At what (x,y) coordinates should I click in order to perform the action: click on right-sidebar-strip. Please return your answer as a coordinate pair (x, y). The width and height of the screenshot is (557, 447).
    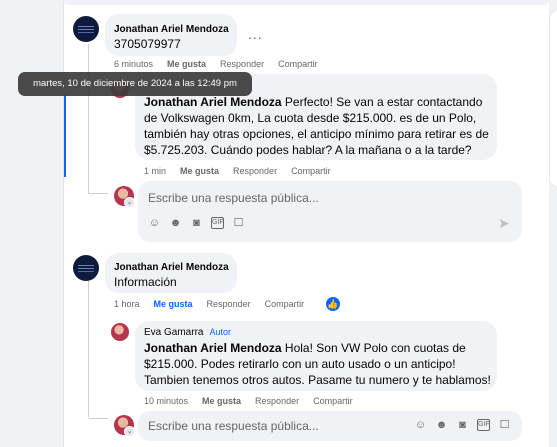
    Looking at the image, I should click on (553, 223).